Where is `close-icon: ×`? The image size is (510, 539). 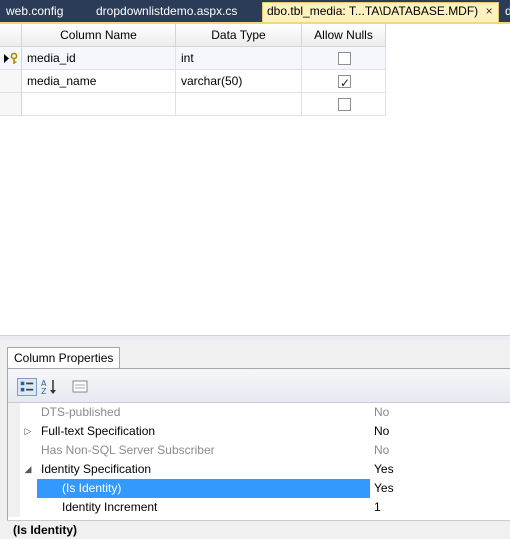 close-icon: × is located at coordinates (489, 11).